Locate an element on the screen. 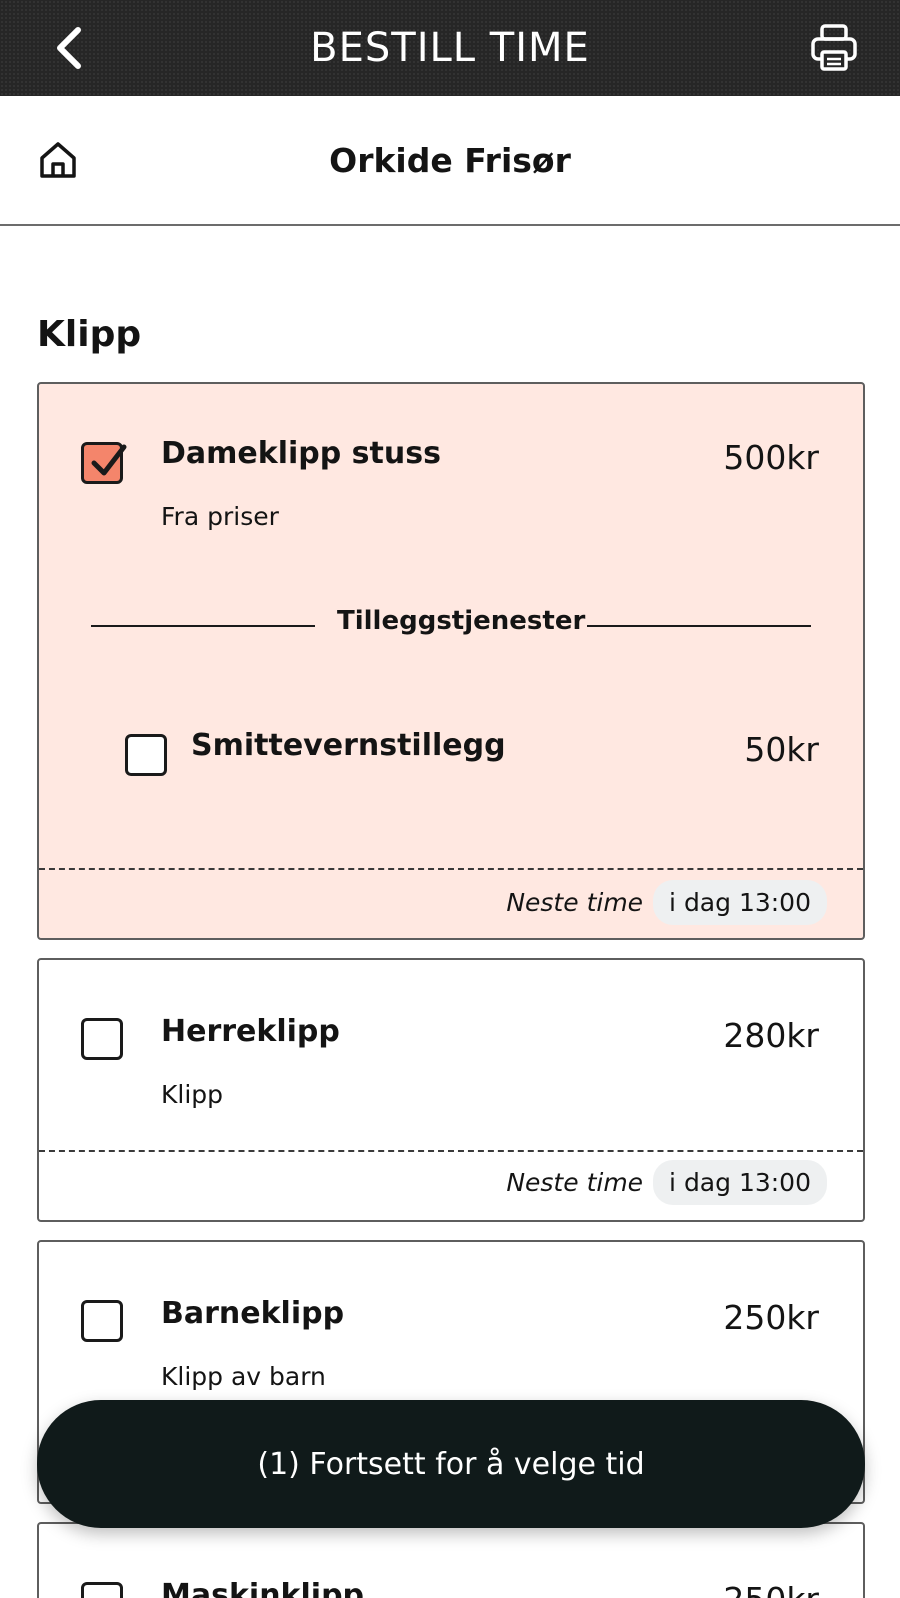  divider-line-left is located at coordinates (203, 626).